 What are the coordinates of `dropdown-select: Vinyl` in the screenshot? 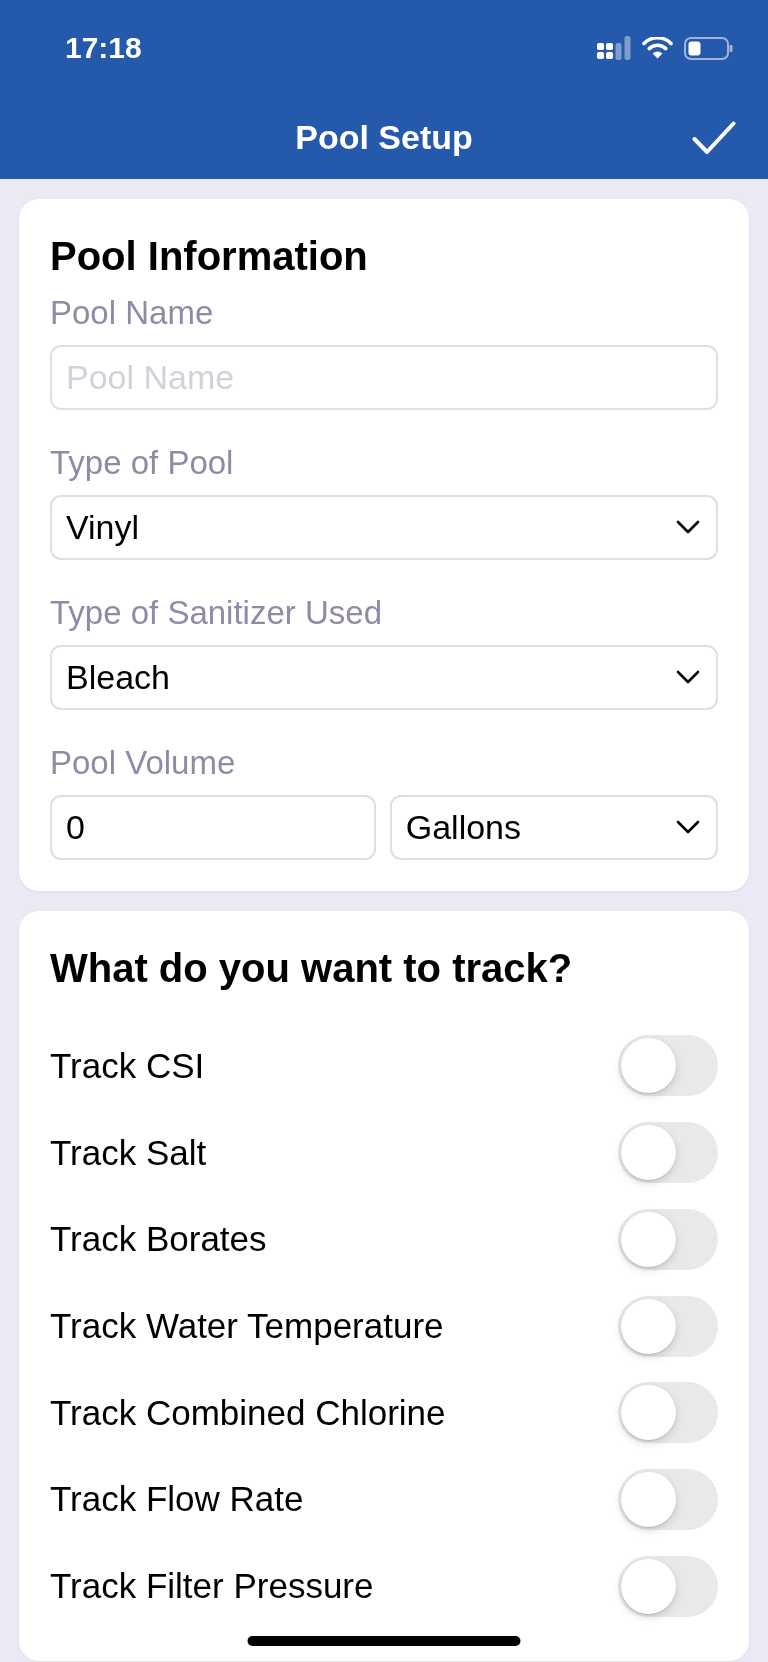 It's located at (384, 527).